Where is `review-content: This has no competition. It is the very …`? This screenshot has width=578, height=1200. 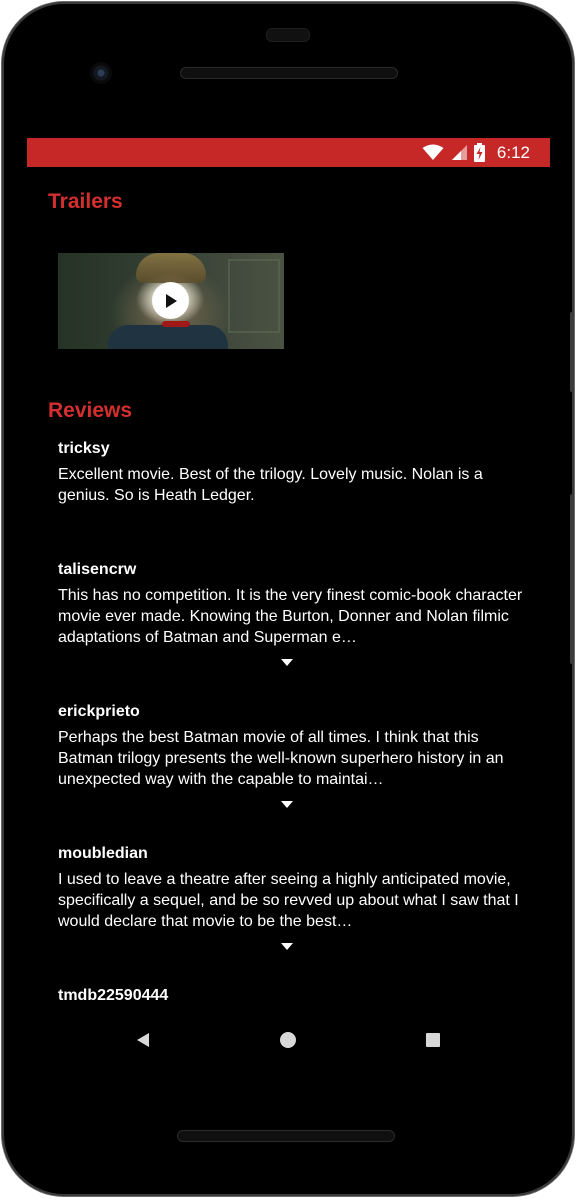
review-content: This has no competition. It is the very … is located at coordinates (290, 616).